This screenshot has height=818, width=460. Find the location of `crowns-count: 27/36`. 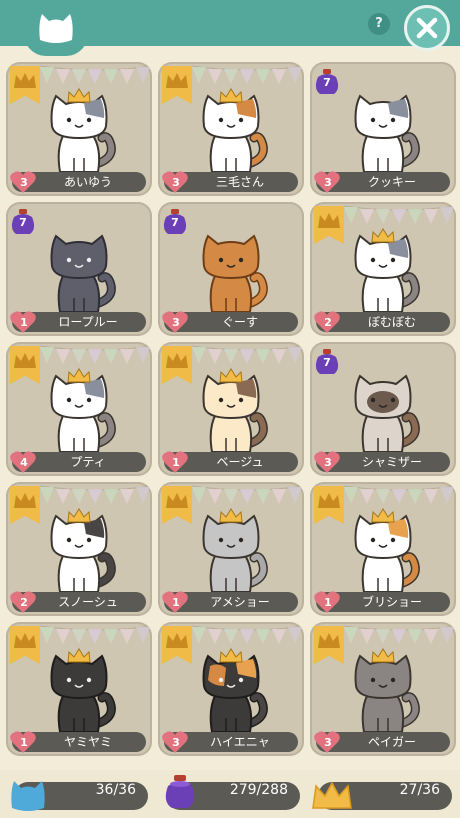

crowns-count: 27/36 is located at coordinates (419, 790).